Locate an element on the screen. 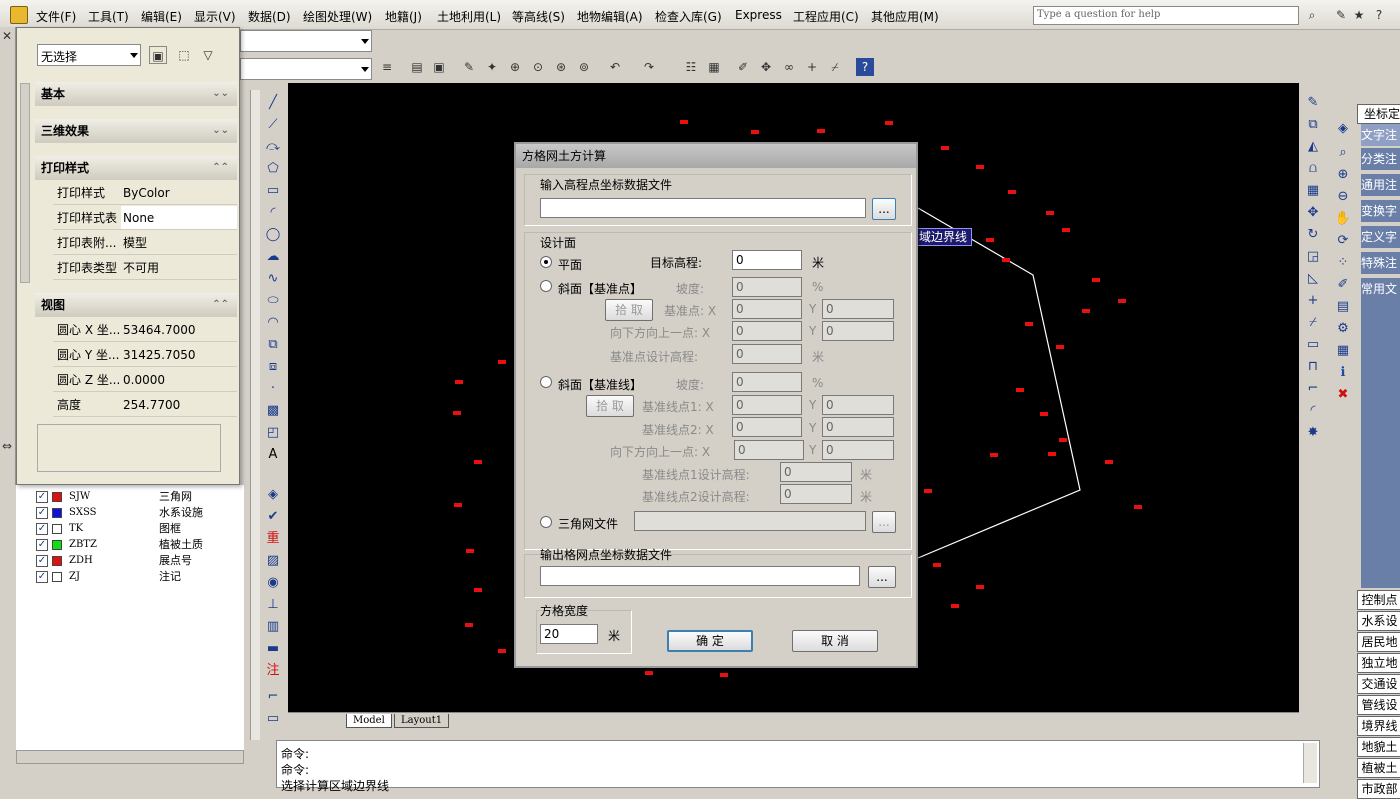 The width and height of the screenshot is (1400, 799). menu-express: Express is located at coordinates (758, 15).